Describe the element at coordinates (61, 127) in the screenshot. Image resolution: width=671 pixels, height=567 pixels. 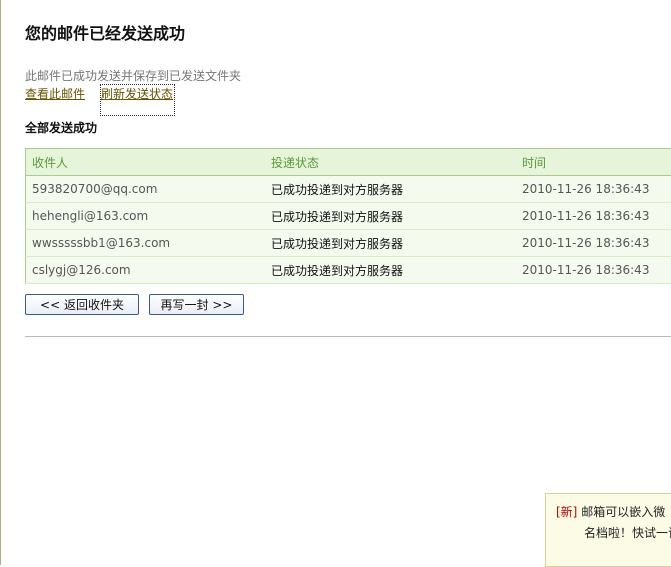
I see `section-label: 全部发送成功` at that location.